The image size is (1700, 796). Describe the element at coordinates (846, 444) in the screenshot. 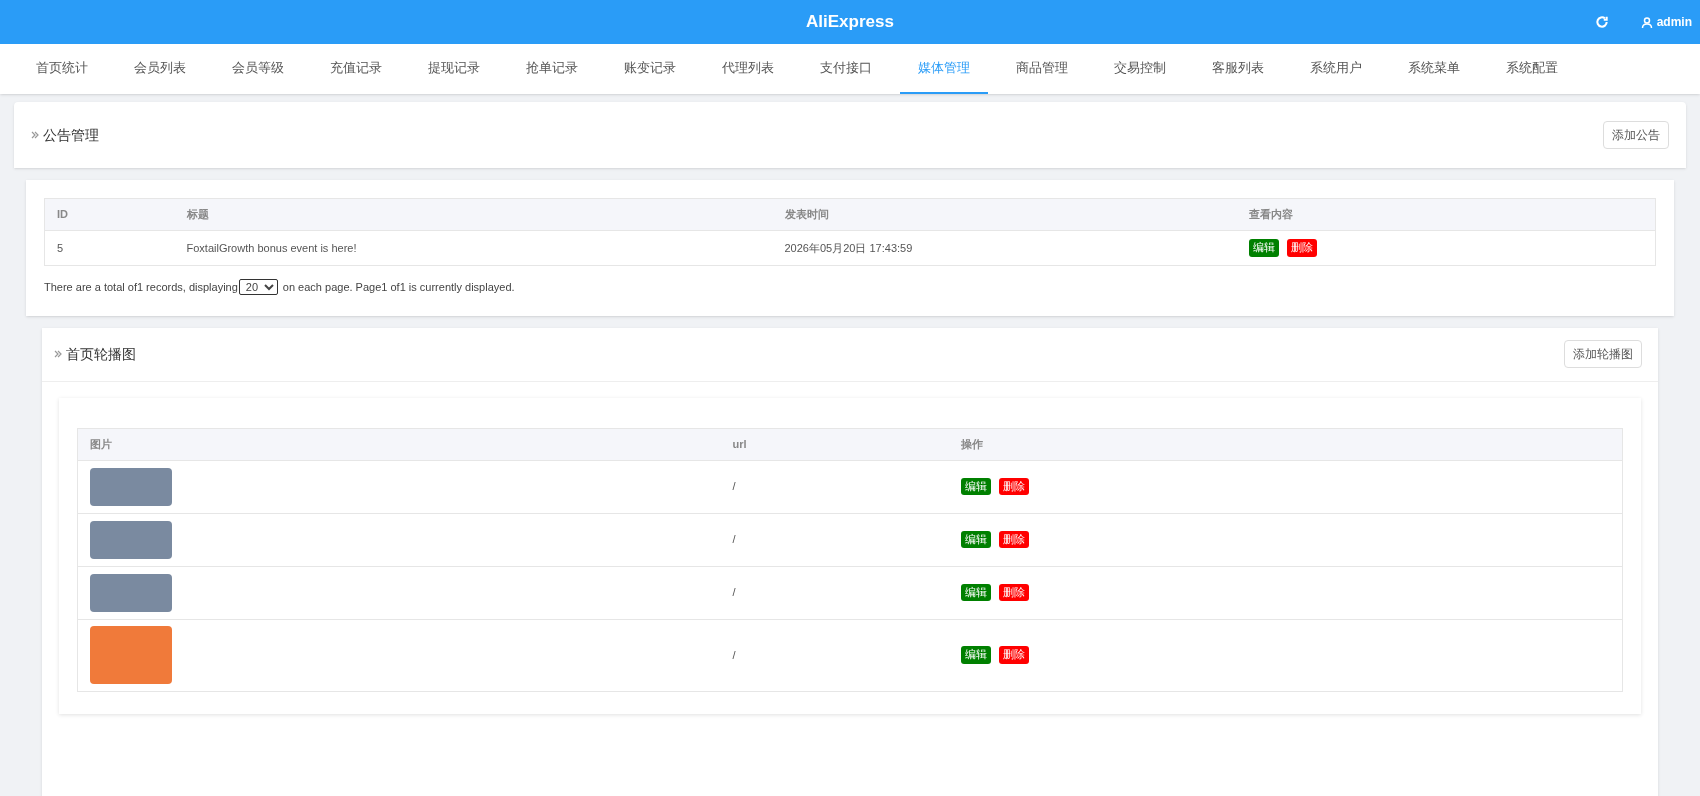

I see `column-header: url` at that location.